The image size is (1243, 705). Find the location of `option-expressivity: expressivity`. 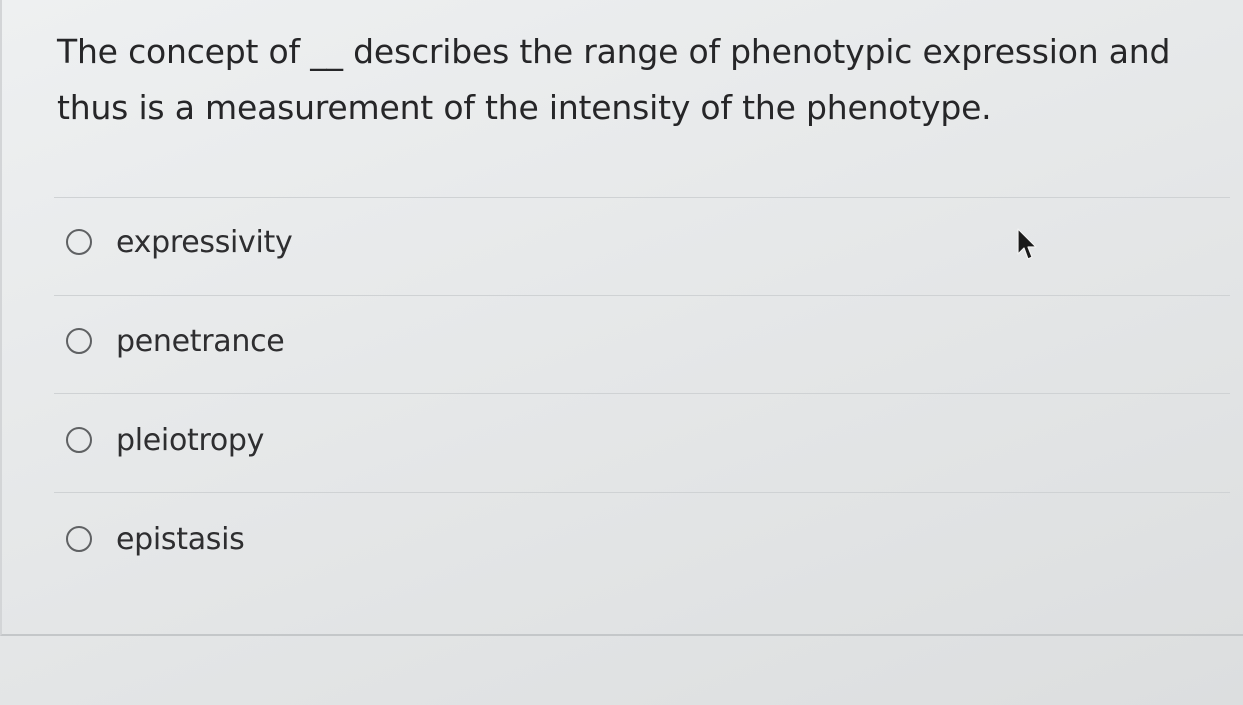

option-expressivity: expressivity is located at coordinates (179, 242).